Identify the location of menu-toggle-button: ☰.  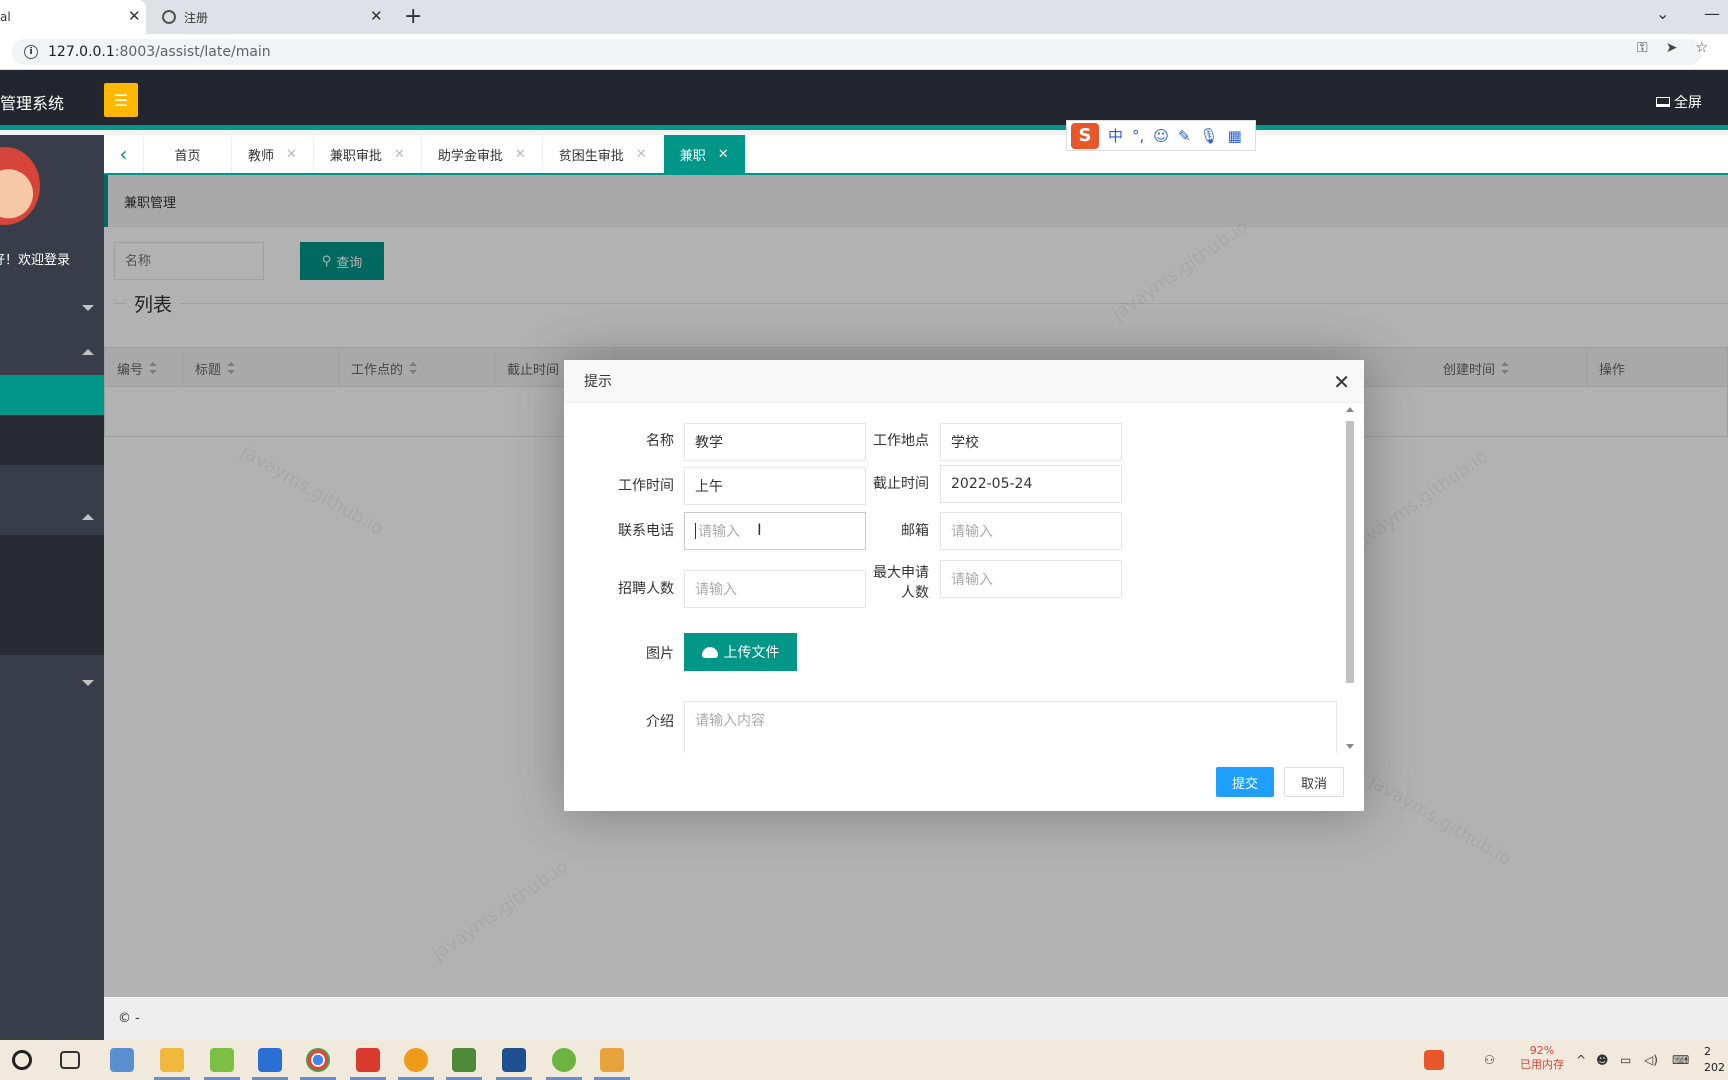
(121, 100).